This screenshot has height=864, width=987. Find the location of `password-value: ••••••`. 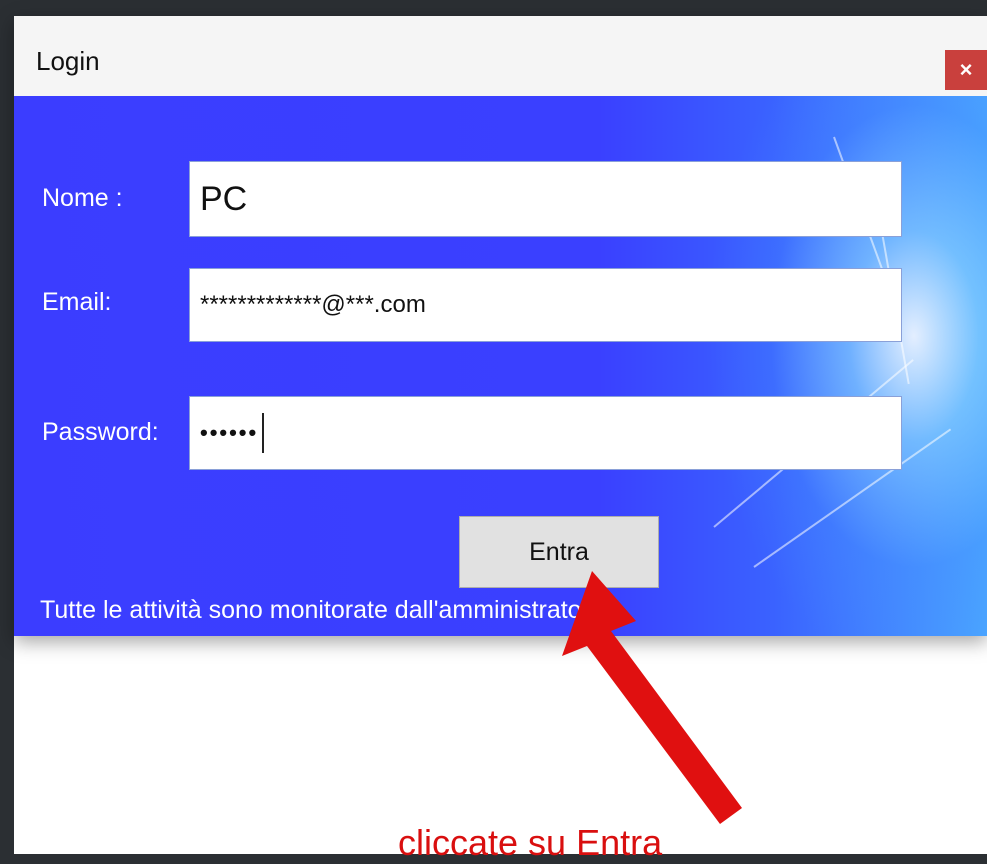

password-value: •••••• is located at coordinates (229, 432).